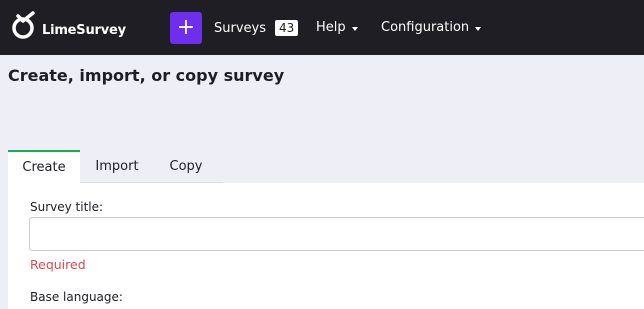 This screenshot has width=644, height=309. What do you see at coordinates (58, 264) in the screenshot?
I see `required-error-text: Required` at bounding box center [58, 264].